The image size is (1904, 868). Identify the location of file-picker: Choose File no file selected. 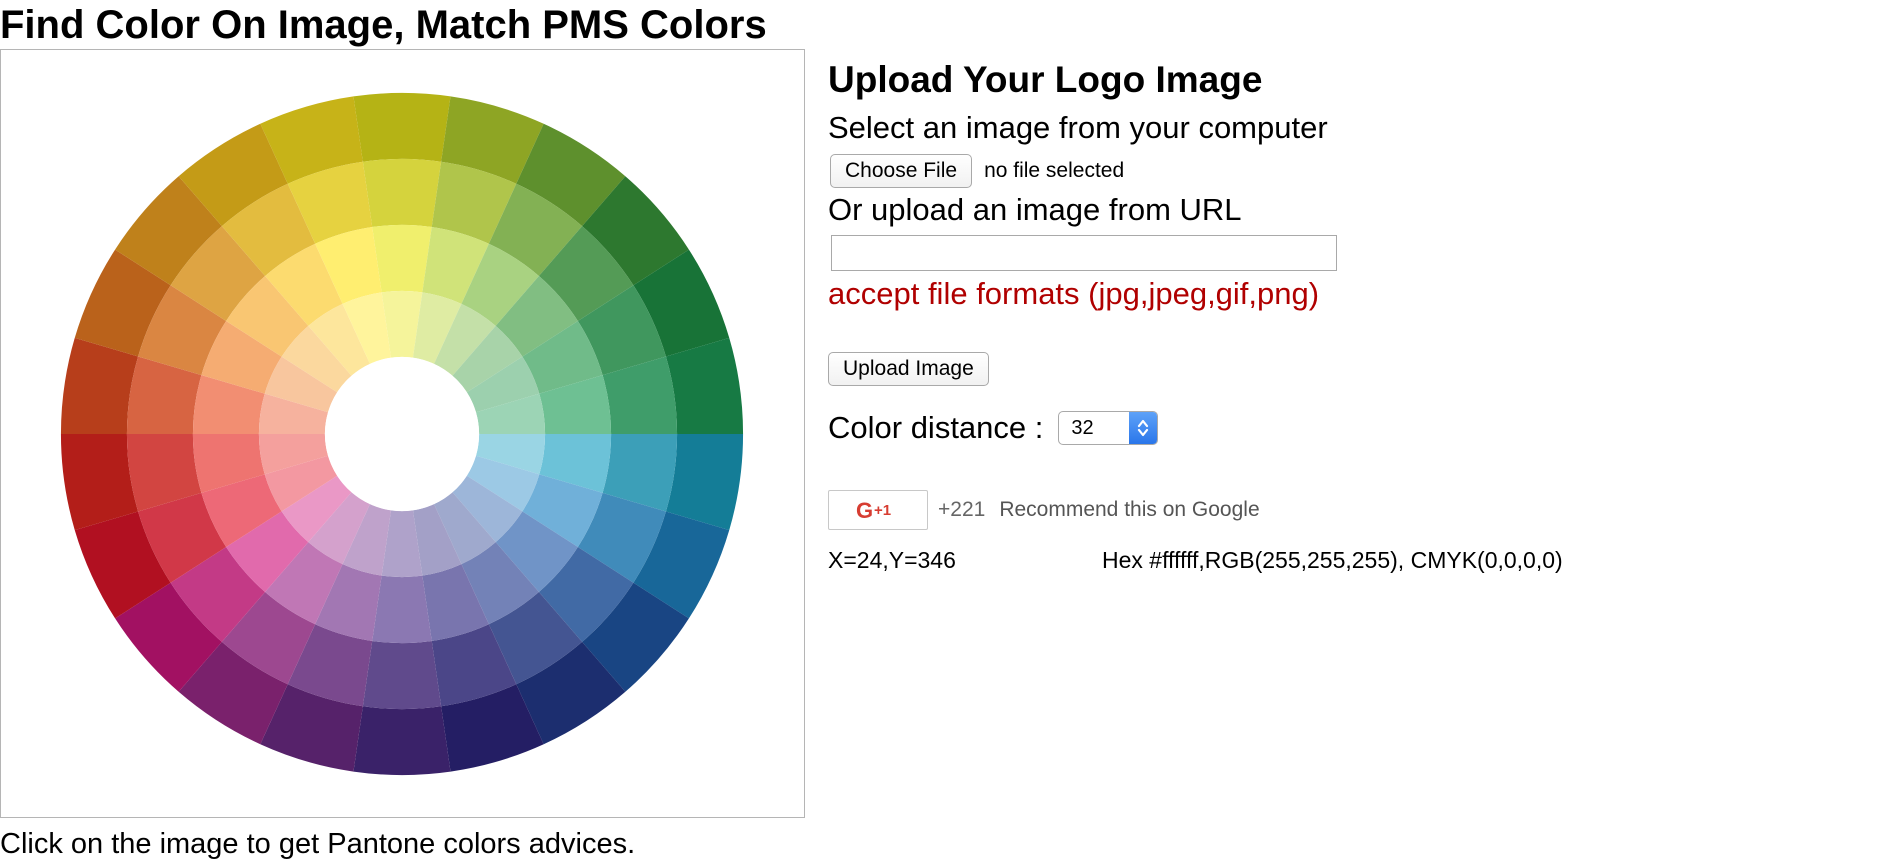
(977, 171).